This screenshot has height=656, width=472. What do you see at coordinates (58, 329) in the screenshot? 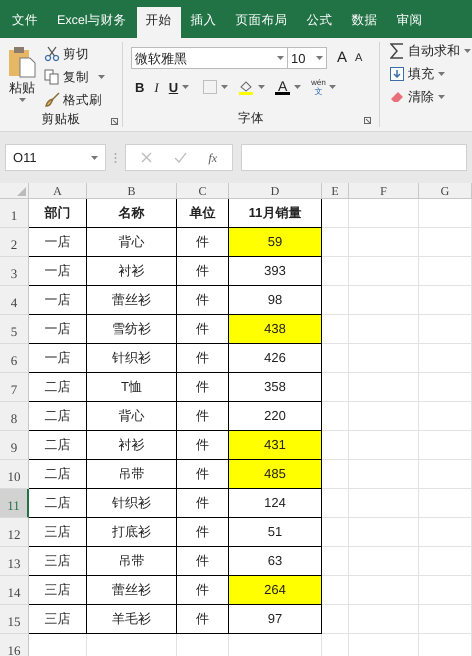
I see `table-cell: 一店` at bounding box center [58, 329].